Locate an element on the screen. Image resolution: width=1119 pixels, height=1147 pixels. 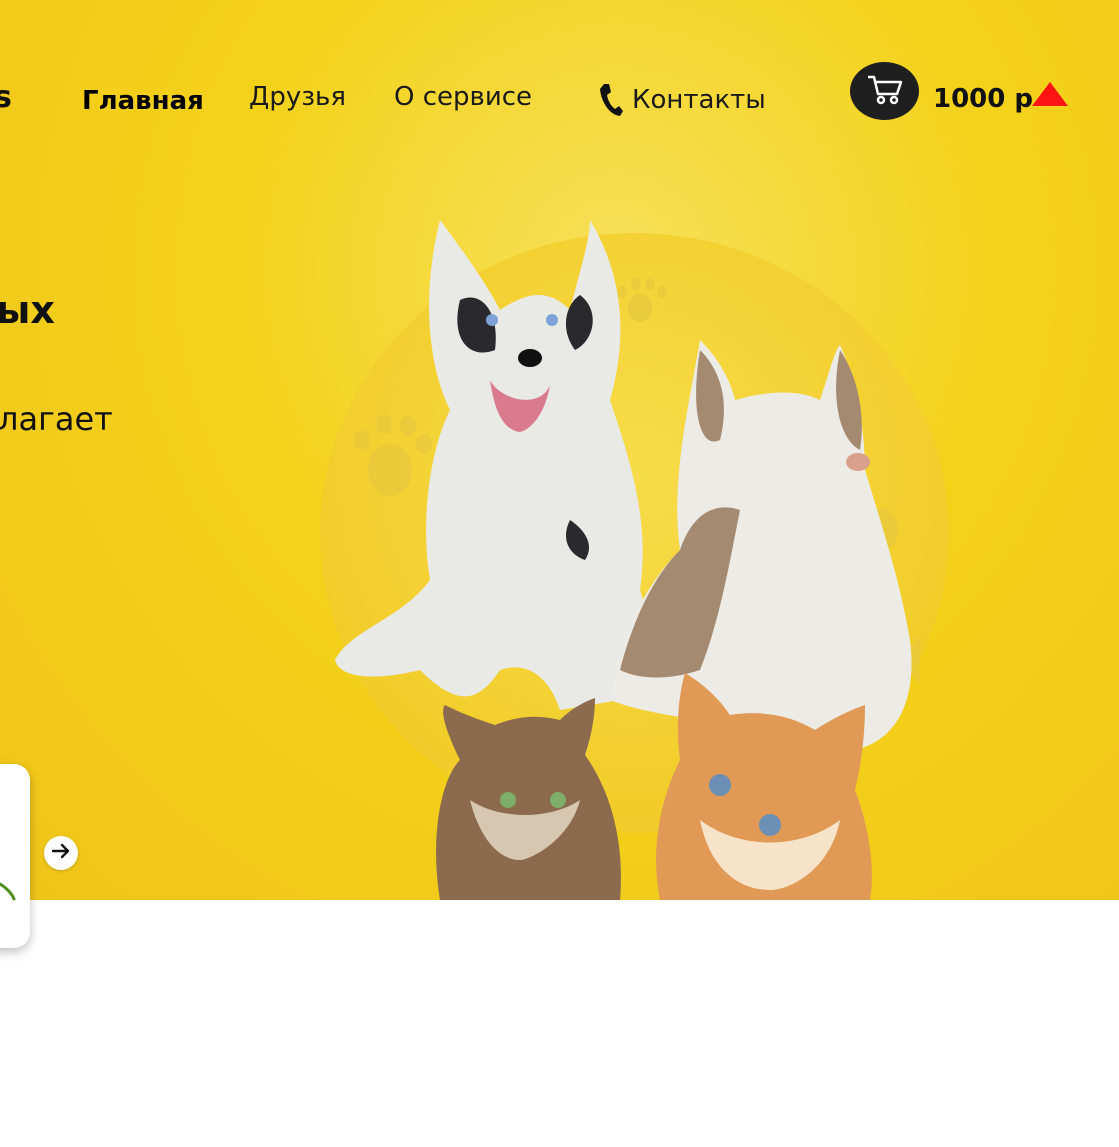
balance-amount: 1000 р is located at coordinates (983, 99).